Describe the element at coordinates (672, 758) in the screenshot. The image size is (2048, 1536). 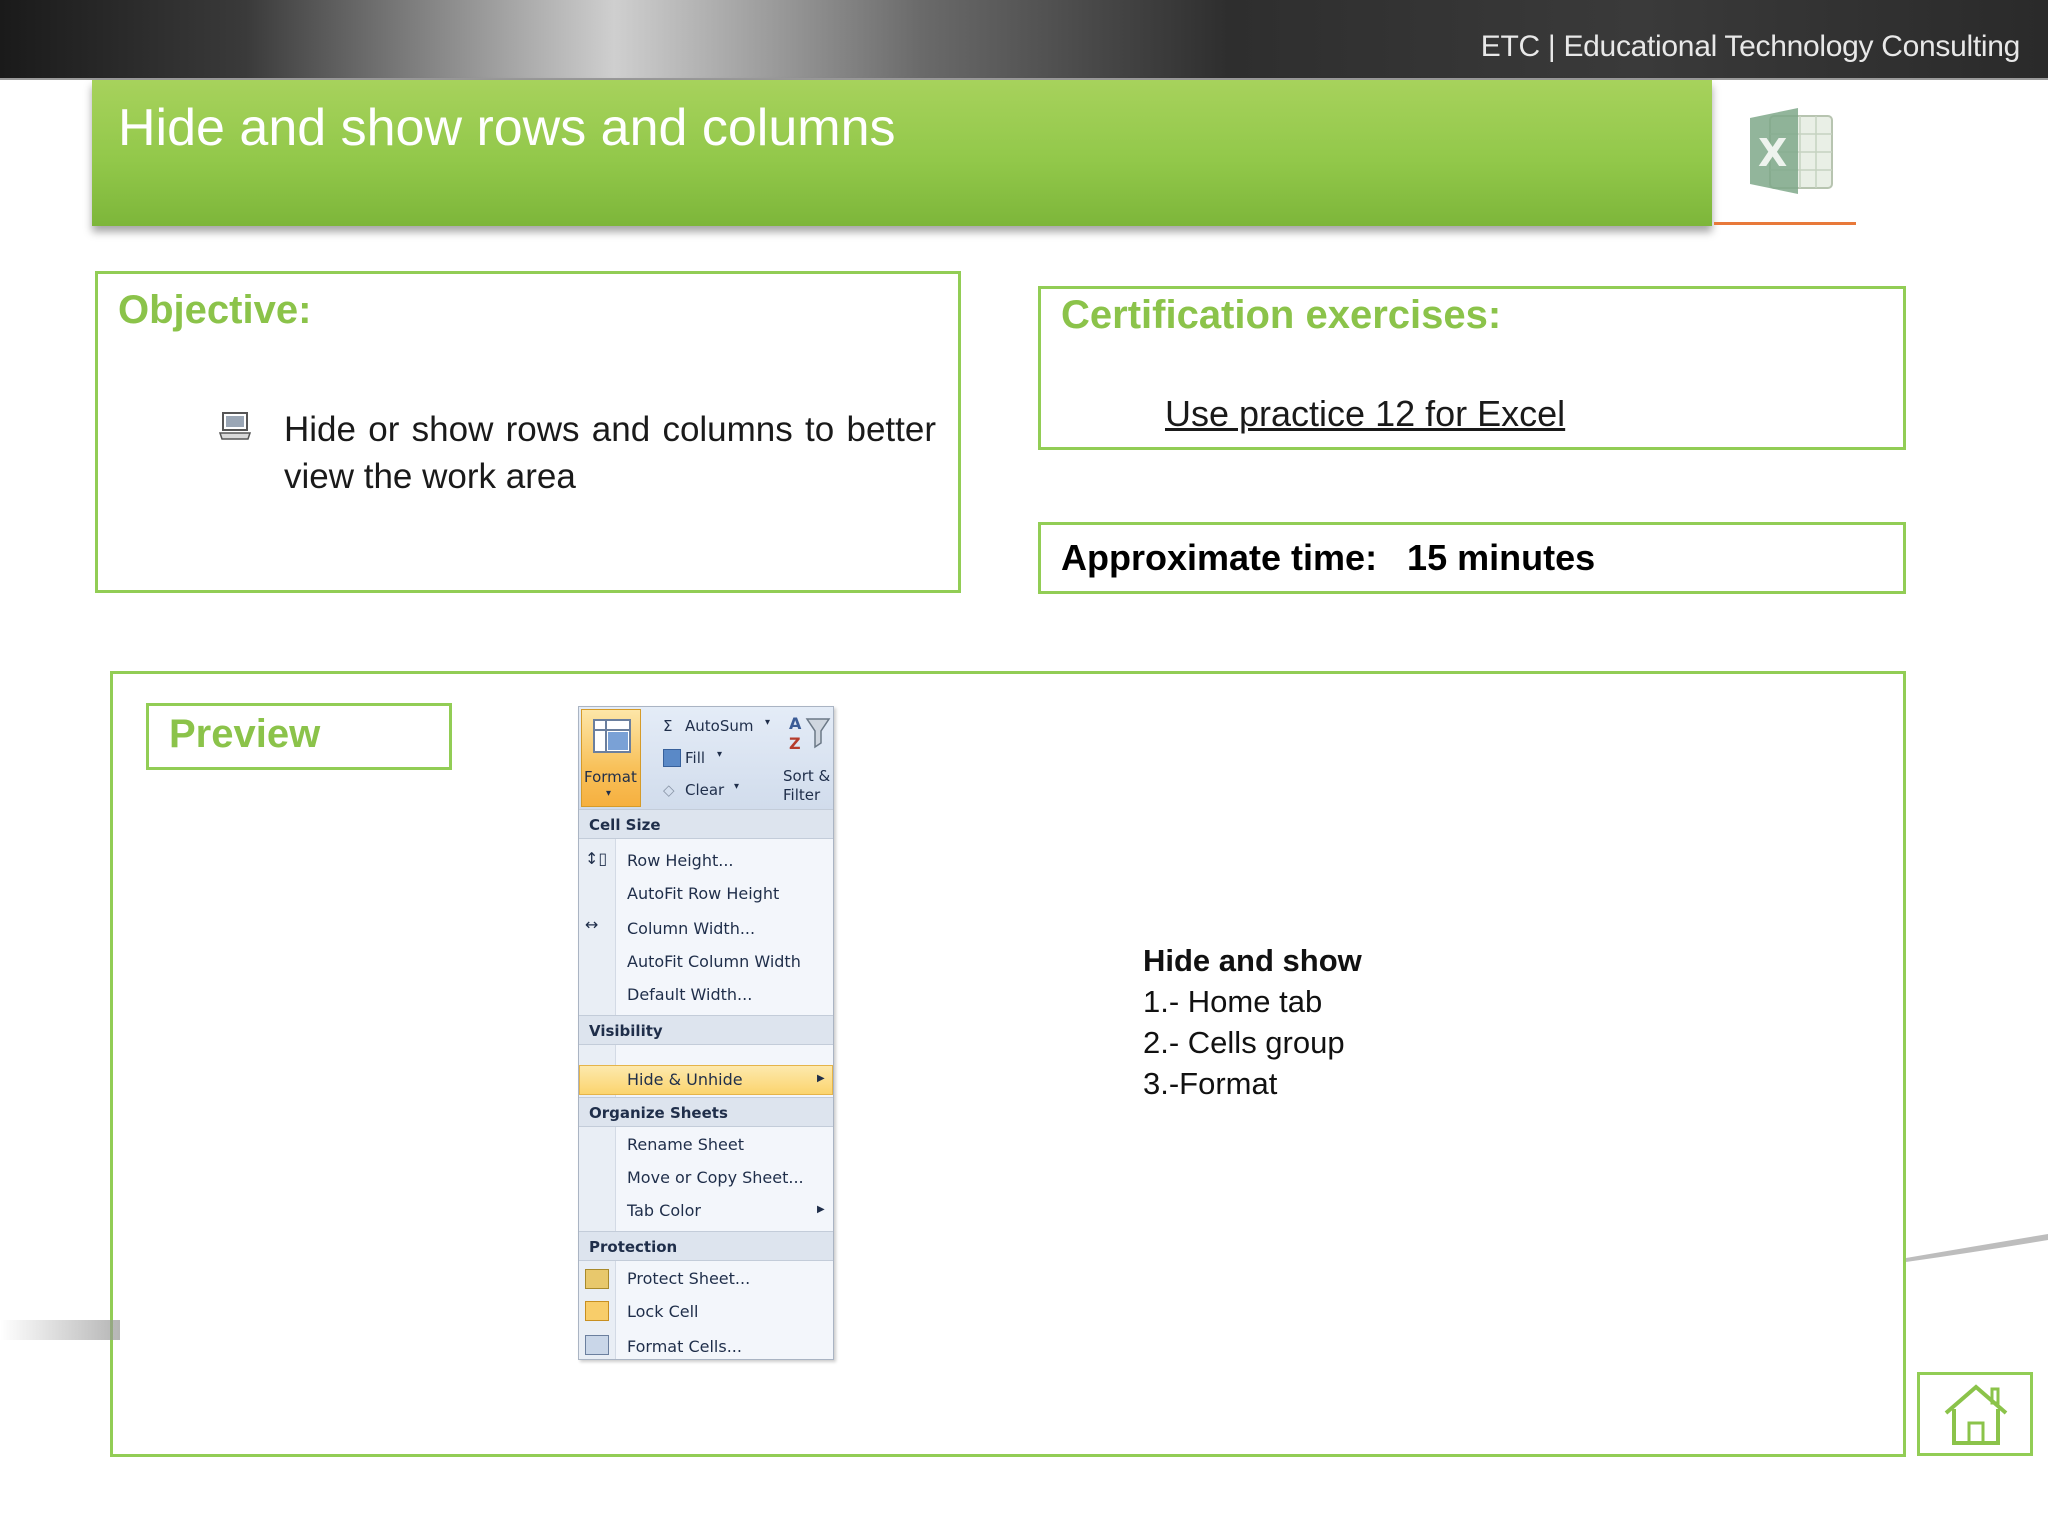
I see `fill-icon` at that location.